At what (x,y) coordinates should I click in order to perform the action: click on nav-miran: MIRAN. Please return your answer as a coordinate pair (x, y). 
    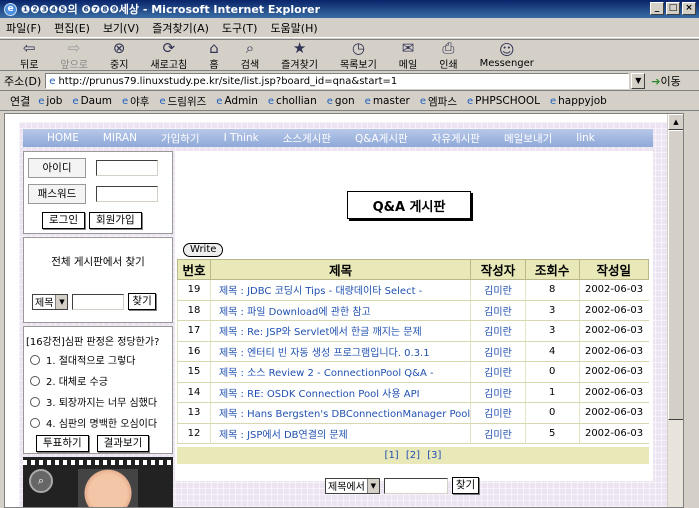
    Looking at the image, I should click on (120, 138).